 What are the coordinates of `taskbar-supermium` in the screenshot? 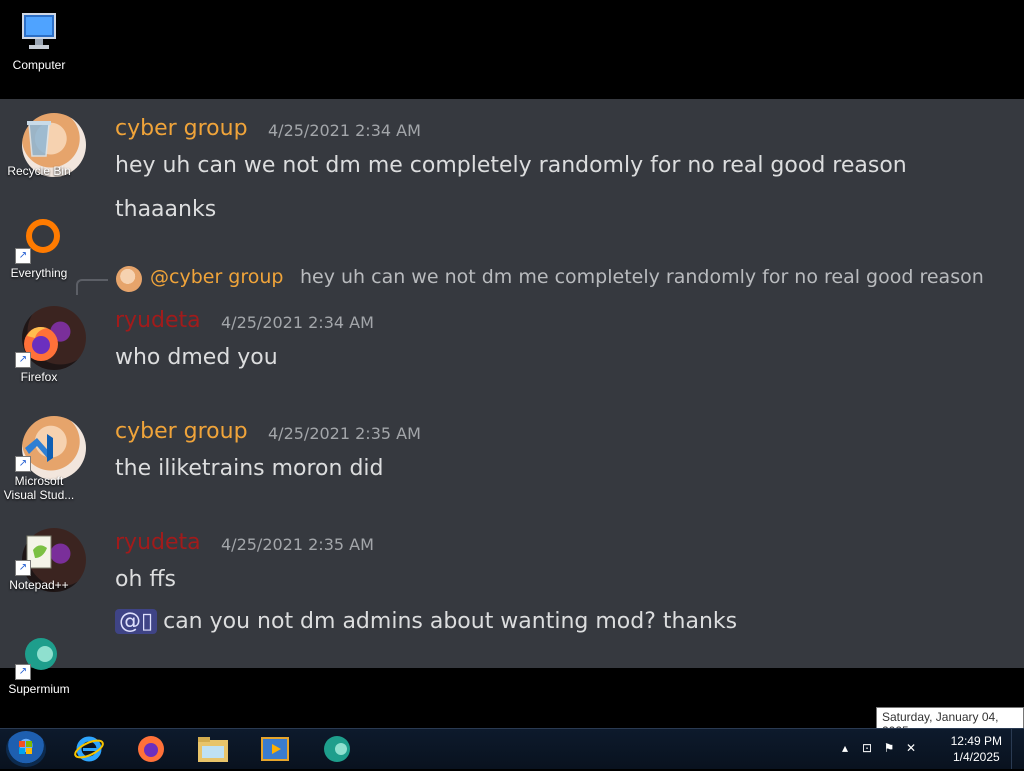 It's located at (337, 749).